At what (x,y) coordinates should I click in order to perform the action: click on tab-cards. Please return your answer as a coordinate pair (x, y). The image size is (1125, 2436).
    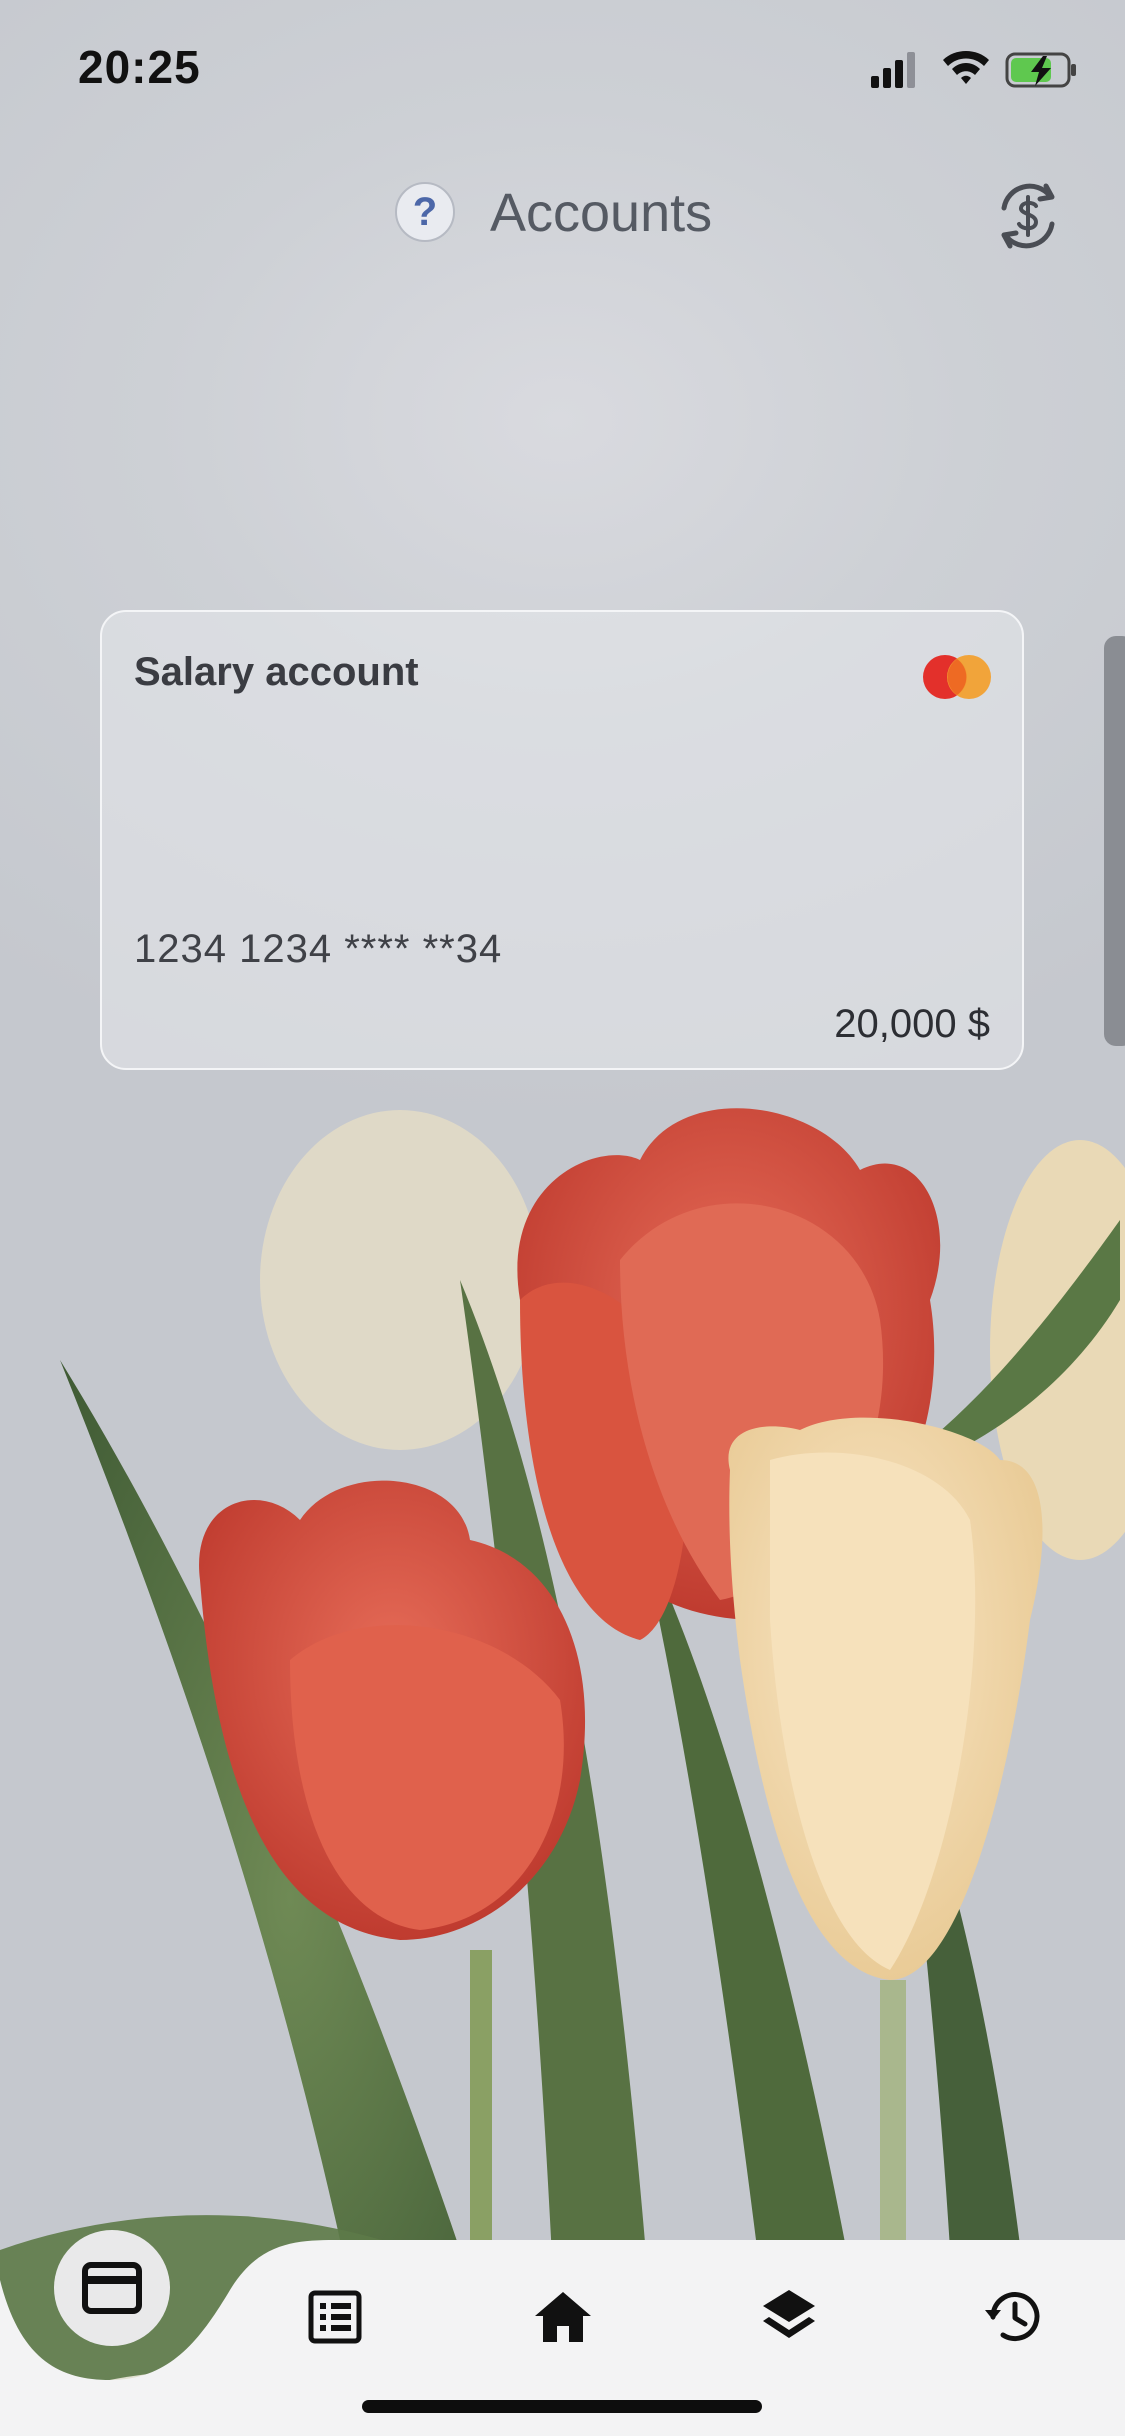
    Looking at the image, I should click on (112, 2288).